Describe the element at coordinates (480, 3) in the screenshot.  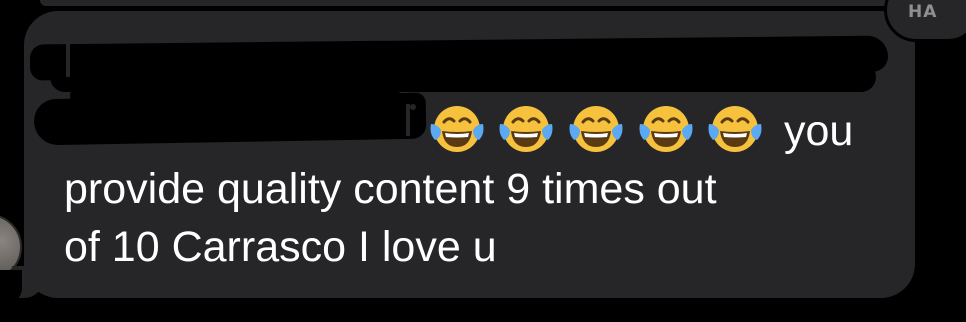
I see `previous-message-bubble` at that location.